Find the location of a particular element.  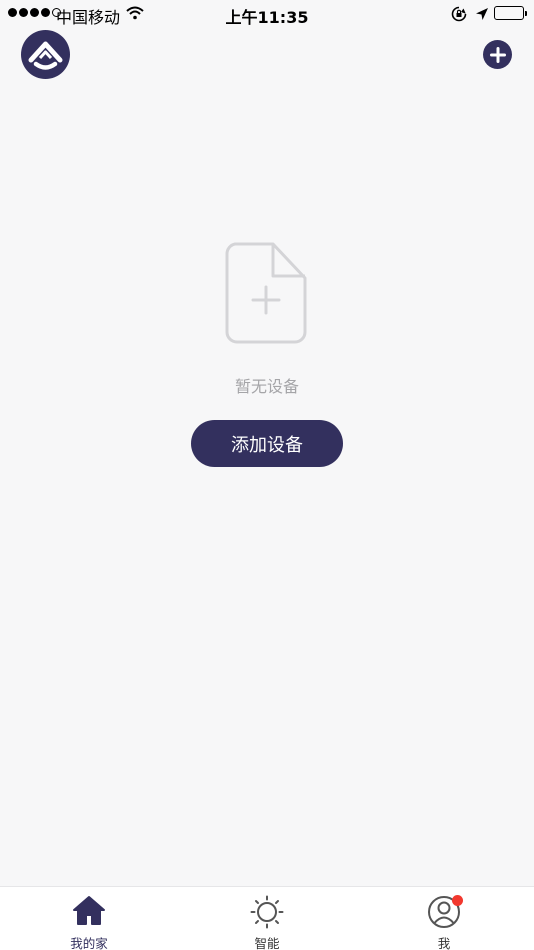

tab-my-home: 我的家 is located at coordinates (89, 918).